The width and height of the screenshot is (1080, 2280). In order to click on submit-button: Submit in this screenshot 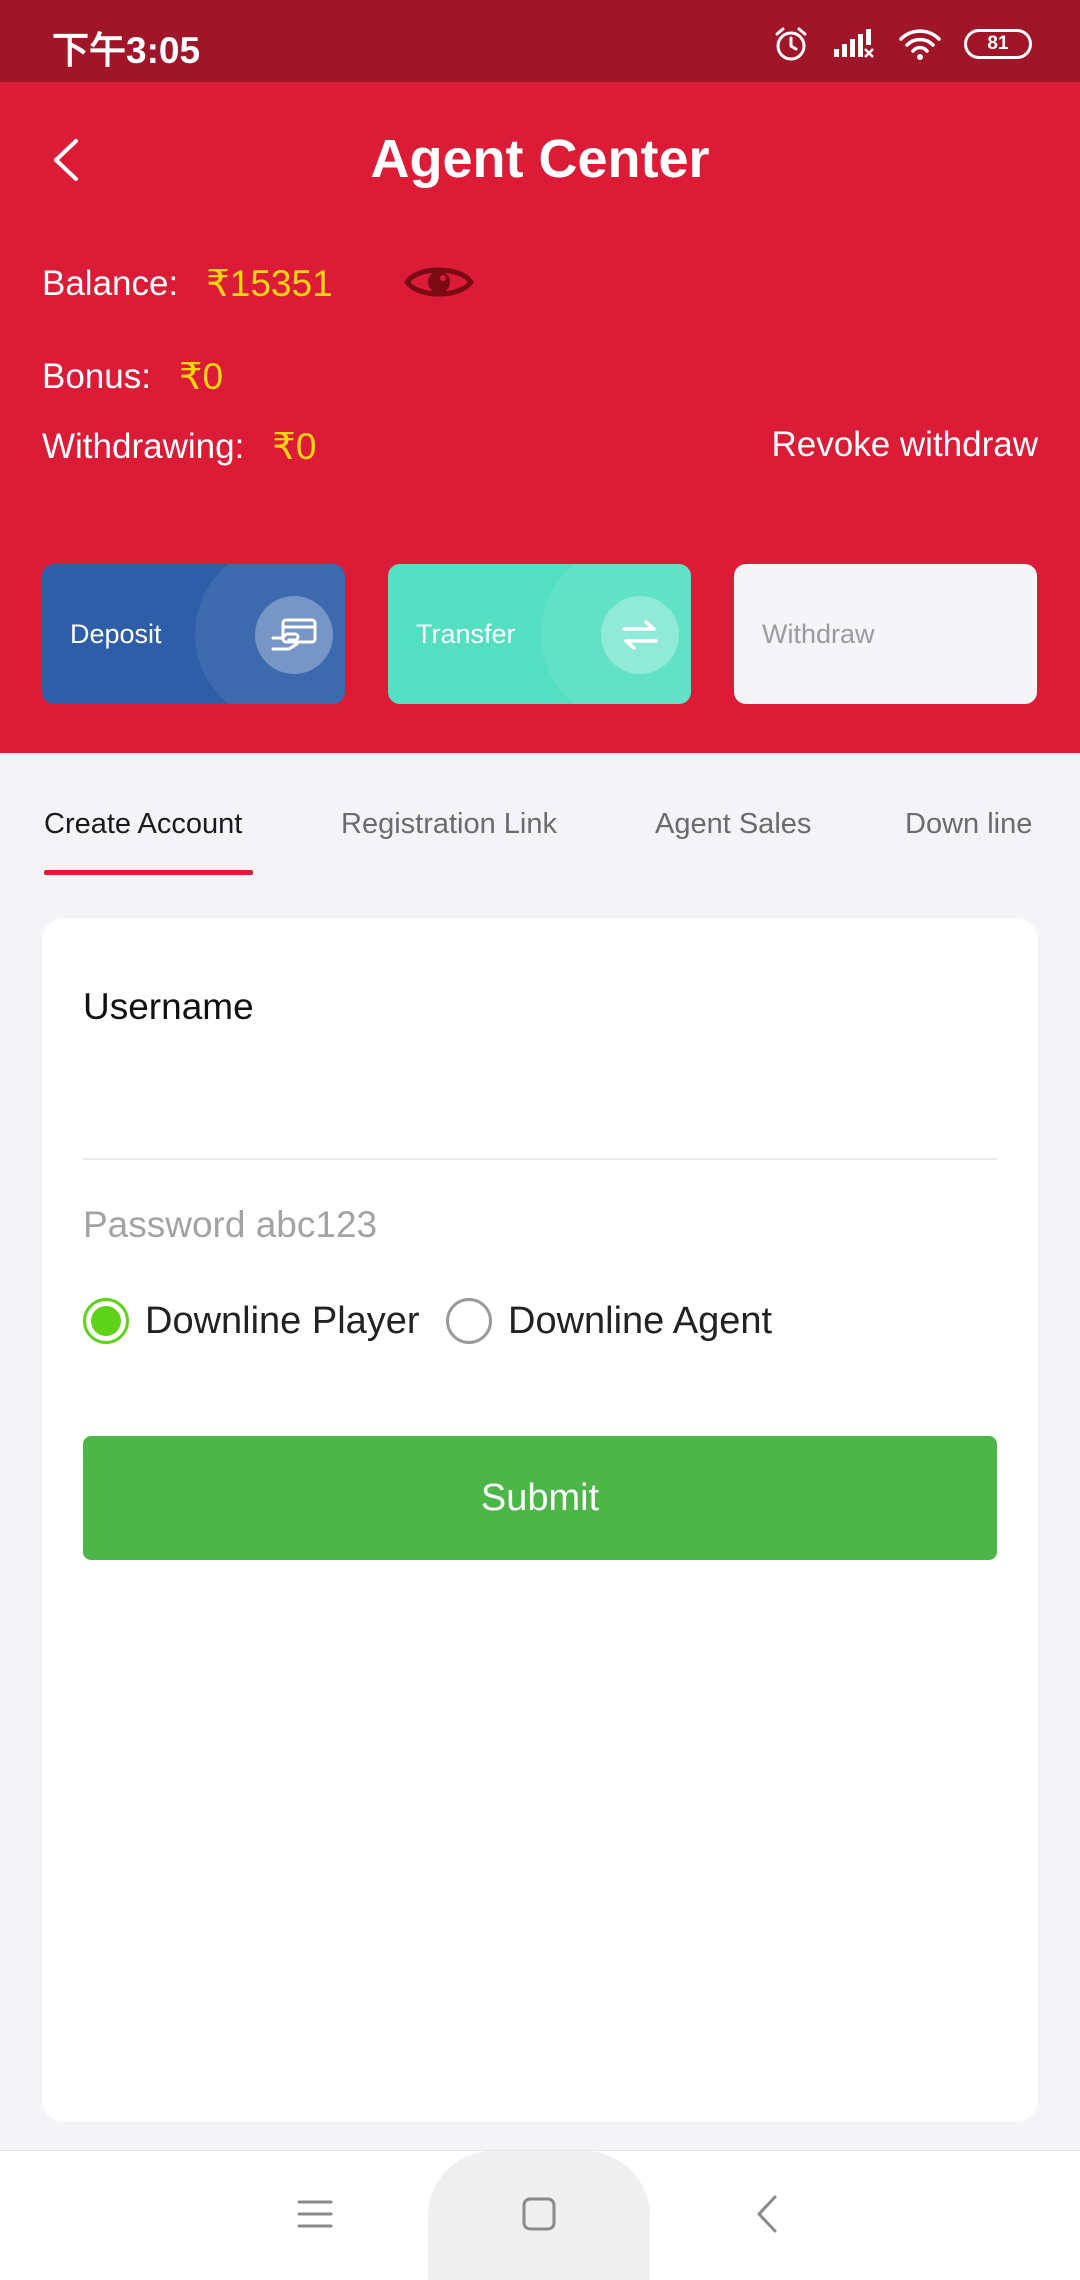, I will do `click(540, 1498)`.